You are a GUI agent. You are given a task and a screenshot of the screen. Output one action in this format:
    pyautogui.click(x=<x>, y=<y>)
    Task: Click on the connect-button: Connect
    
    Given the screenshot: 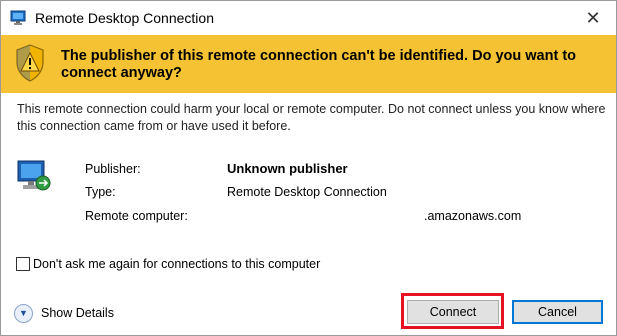 What is the action you would take?
    pyautogui.click(x=453, y=312)
    